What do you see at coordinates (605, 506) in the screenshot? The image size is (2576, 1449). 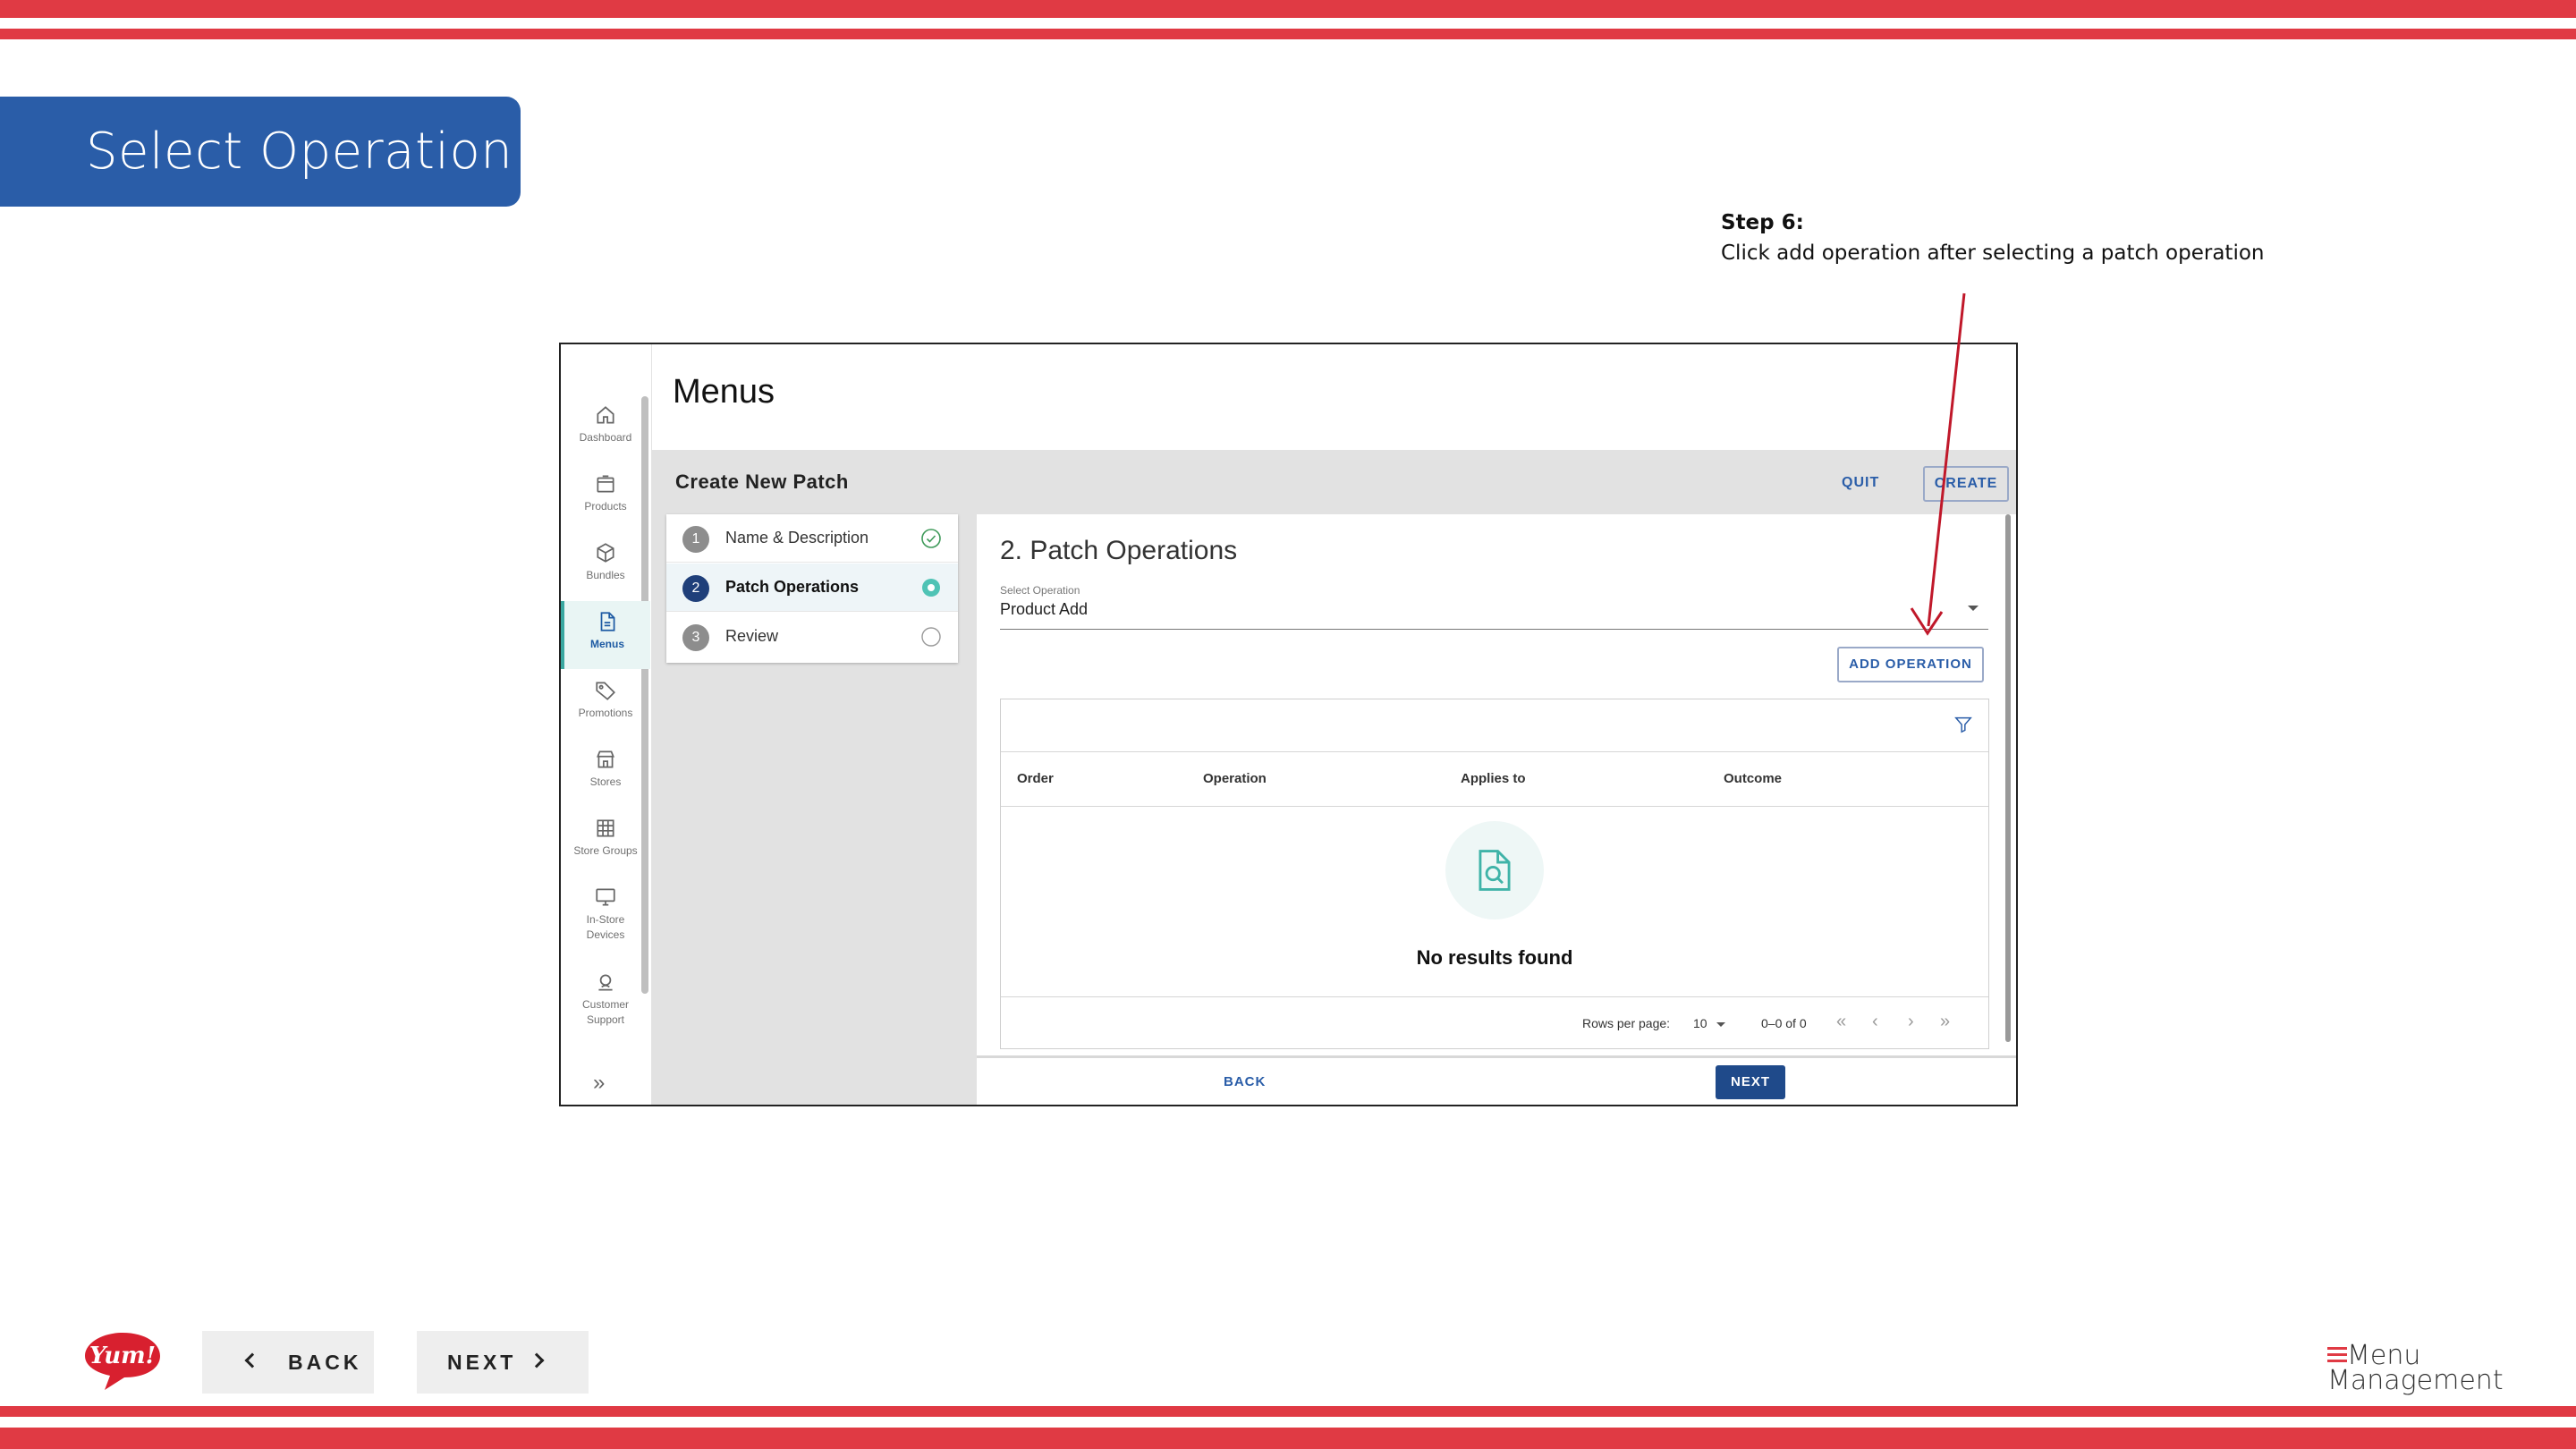 I see `sidebar-item-label: Products` at bounding box center [605, 506].